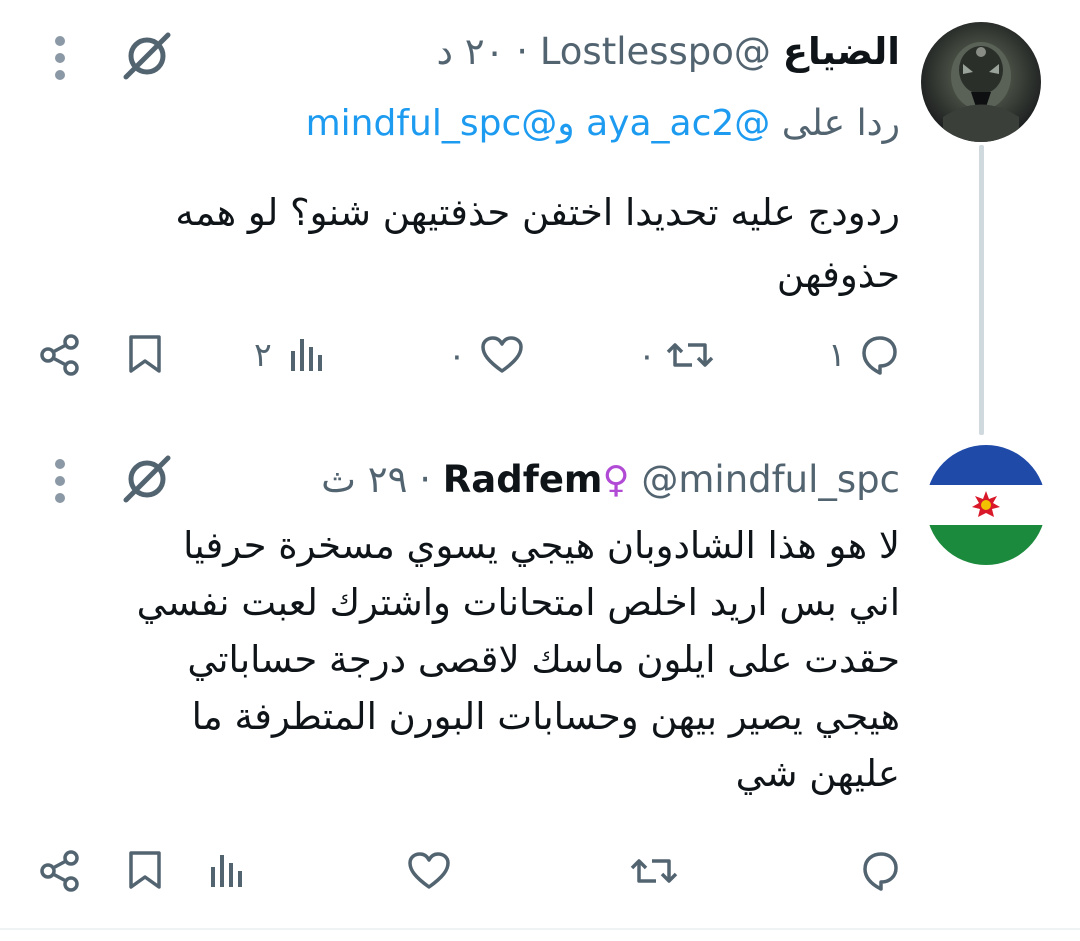  I want to click on replying-to: ردا على @aya_ac2 و@mindful_spc, so click(603, 124).